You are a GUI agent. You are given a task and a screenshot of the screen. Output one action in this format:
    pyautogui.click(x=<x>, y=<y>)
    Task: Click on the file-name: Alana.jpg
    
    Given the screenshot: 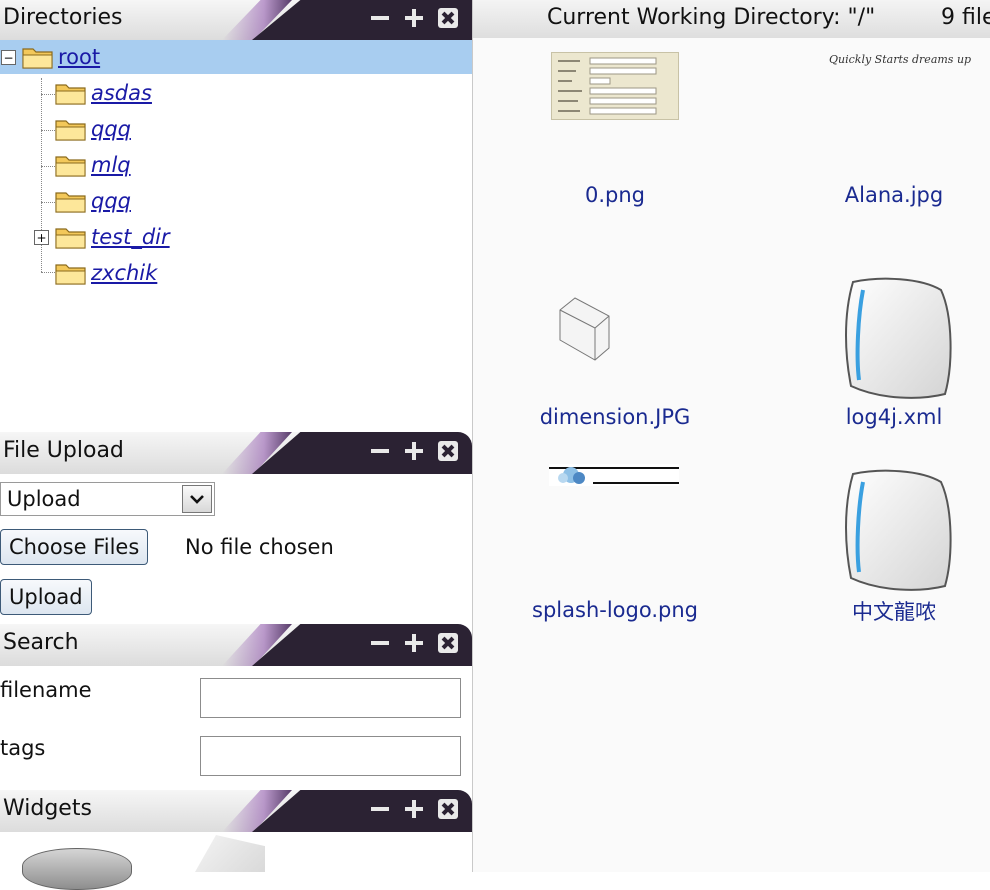 What is the action you would take?
    pyautogui.click(x=894, y=195)
    